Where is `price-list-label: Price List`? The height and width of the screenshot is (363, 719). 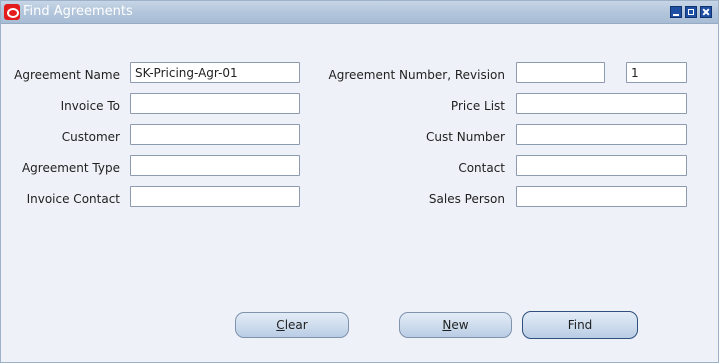
price-list-label: Price List is located at coordinates (477, 106).